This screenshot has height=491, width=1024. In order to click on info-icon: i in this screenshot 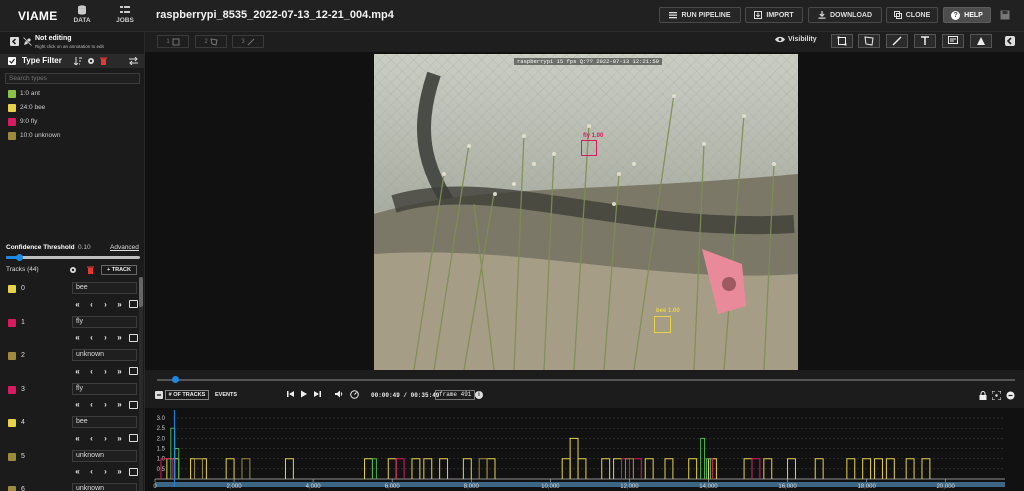, I will do `click(479, 395)`.